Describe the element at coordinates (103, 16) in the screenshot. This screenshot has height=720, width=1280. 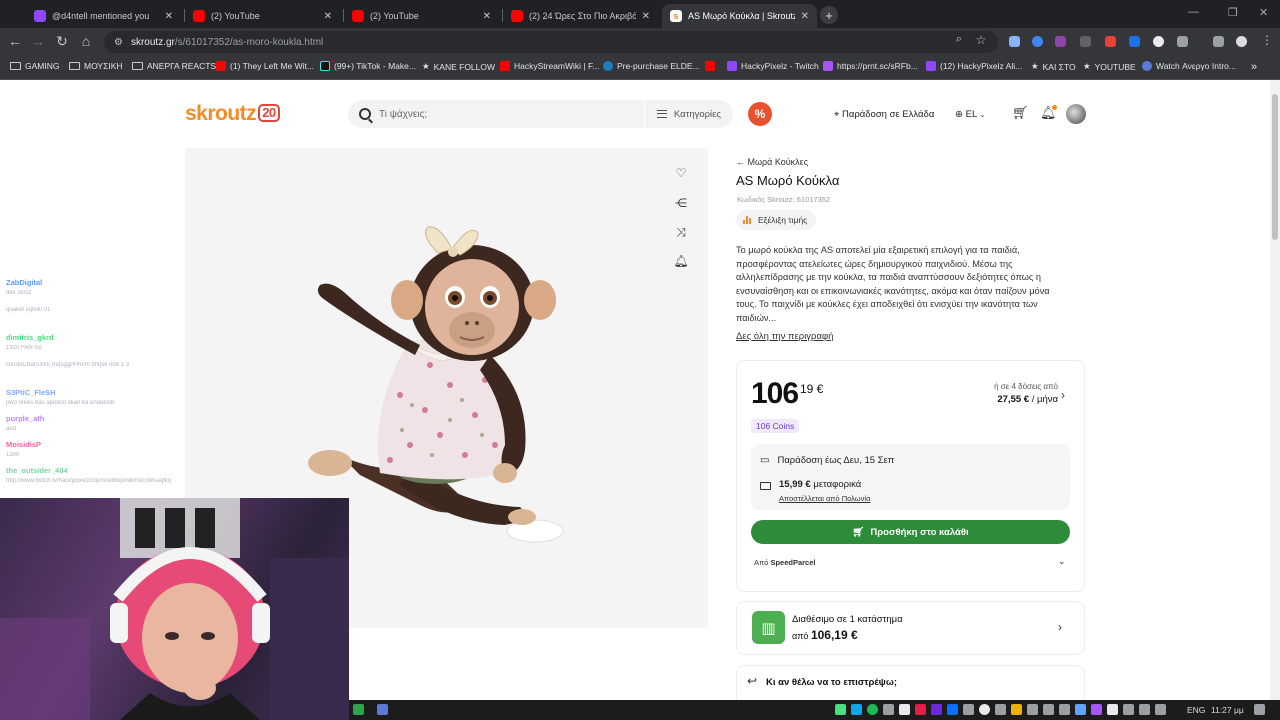
I see `tab-twitch-mention: @d4ntell mentioned you ✕` at that location.